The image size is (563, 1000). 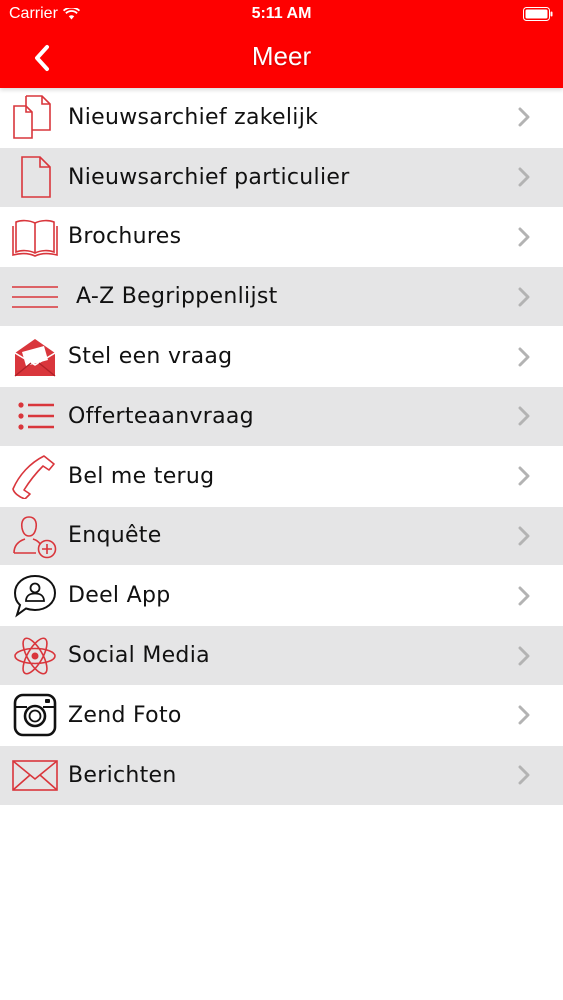 What do you see at coordinates (161, 416) in the screenshot?
I see `menu-item-label: Offerteaanvraag` at bounding box center [161, 416].